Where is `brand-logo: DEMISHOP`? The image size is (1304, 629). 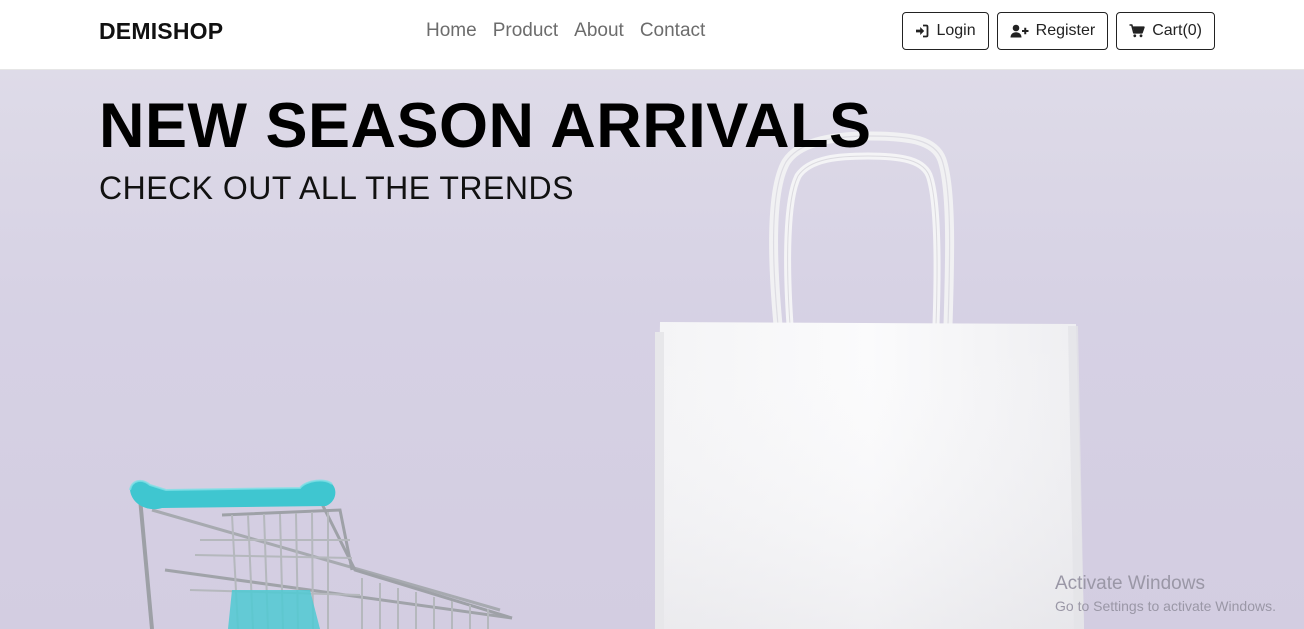 brand-logo: DEMISHOP is located at coordinates (161, 31).